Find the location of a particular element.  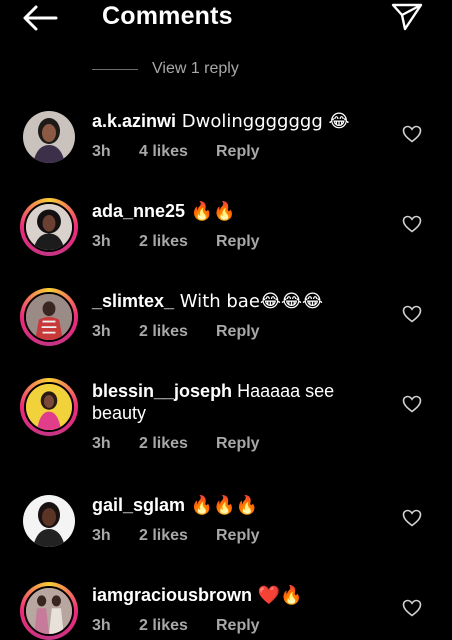

arrow-left-icon is located at coordinates (40, 18).